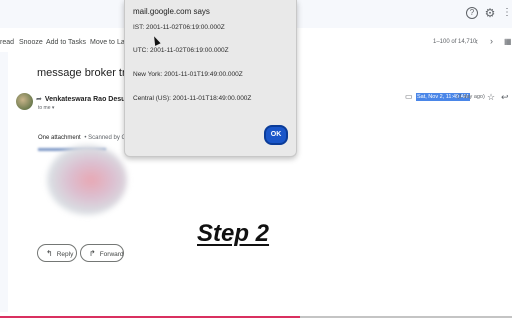  I want to click on pagination-count: 1–100 of 14,710, so click(455, 42).